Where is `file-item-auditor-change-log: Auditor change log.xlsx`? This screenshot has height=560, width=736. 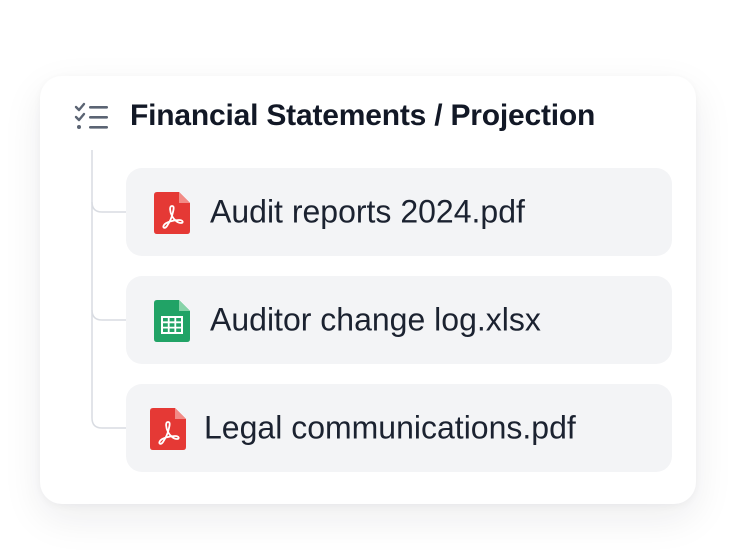 file-item-auditor-change-log: Auditor change log.xlsx is located at coordinates (399, 320).